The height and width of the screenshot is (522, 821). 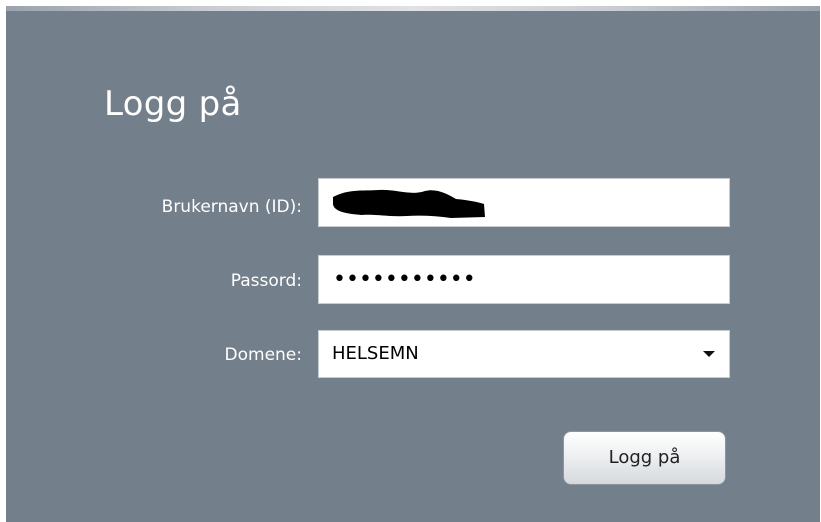 I want to click on redaction-mark, so click(x=409, y=203).